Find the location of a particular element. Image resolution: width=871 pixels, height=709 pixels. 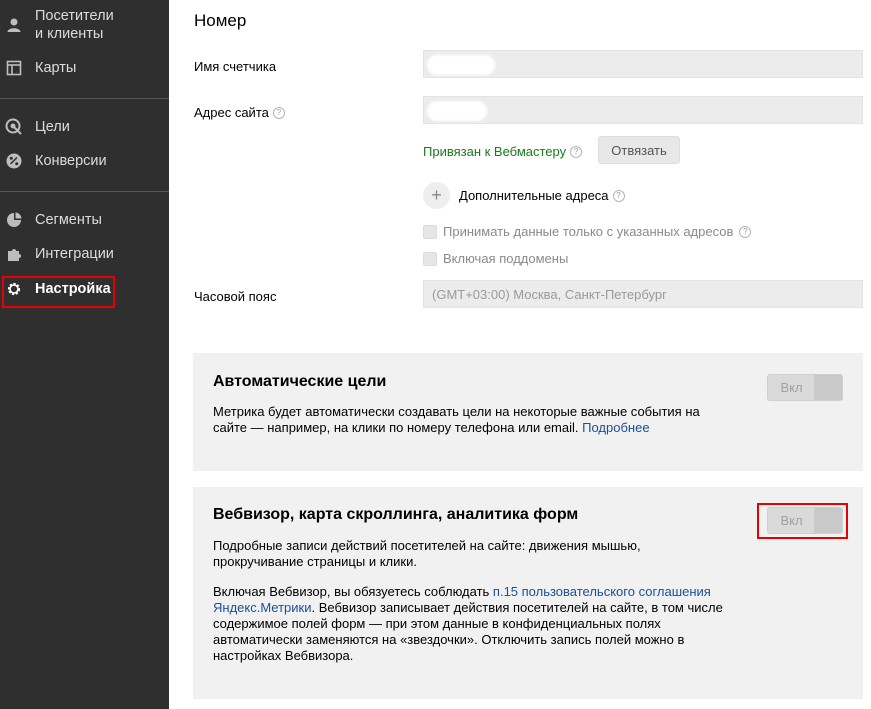

extra-addresses-label: Дополнительные адреса ? is located at coordinates (542, 195).